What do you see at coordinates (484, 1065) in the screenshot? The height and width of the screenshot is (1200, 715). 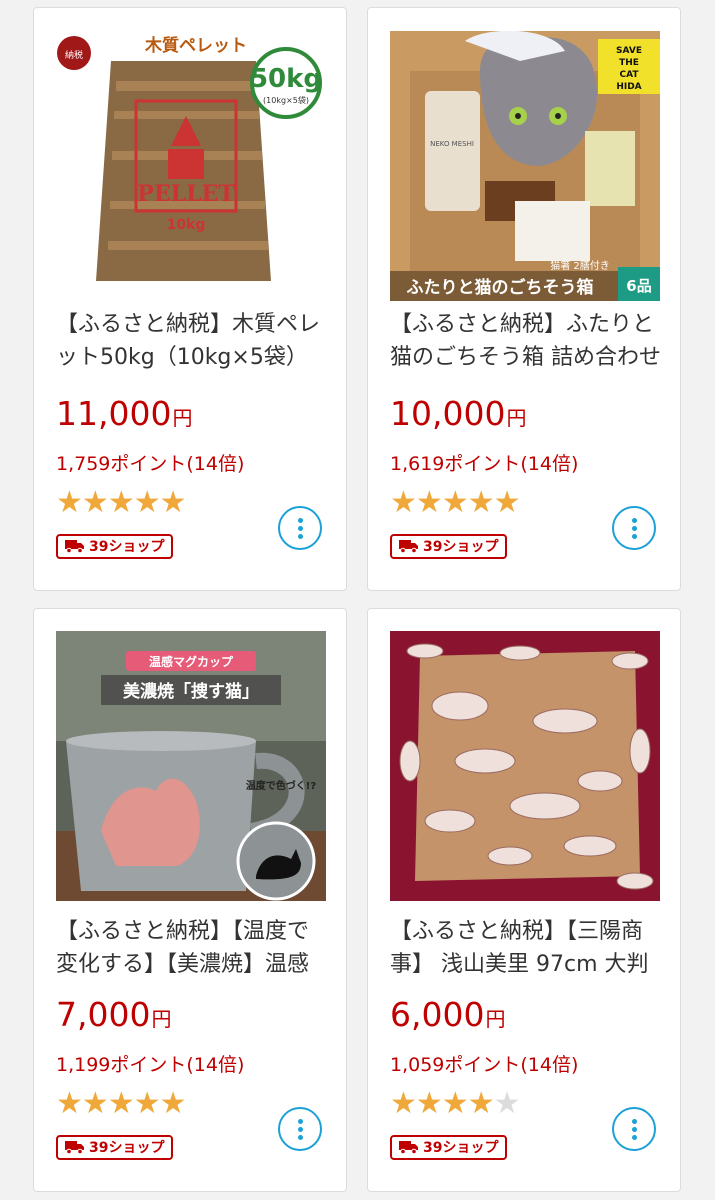 I see `product-points: 1,059ポイント(14倍)` at bounding box center [484, 1065].